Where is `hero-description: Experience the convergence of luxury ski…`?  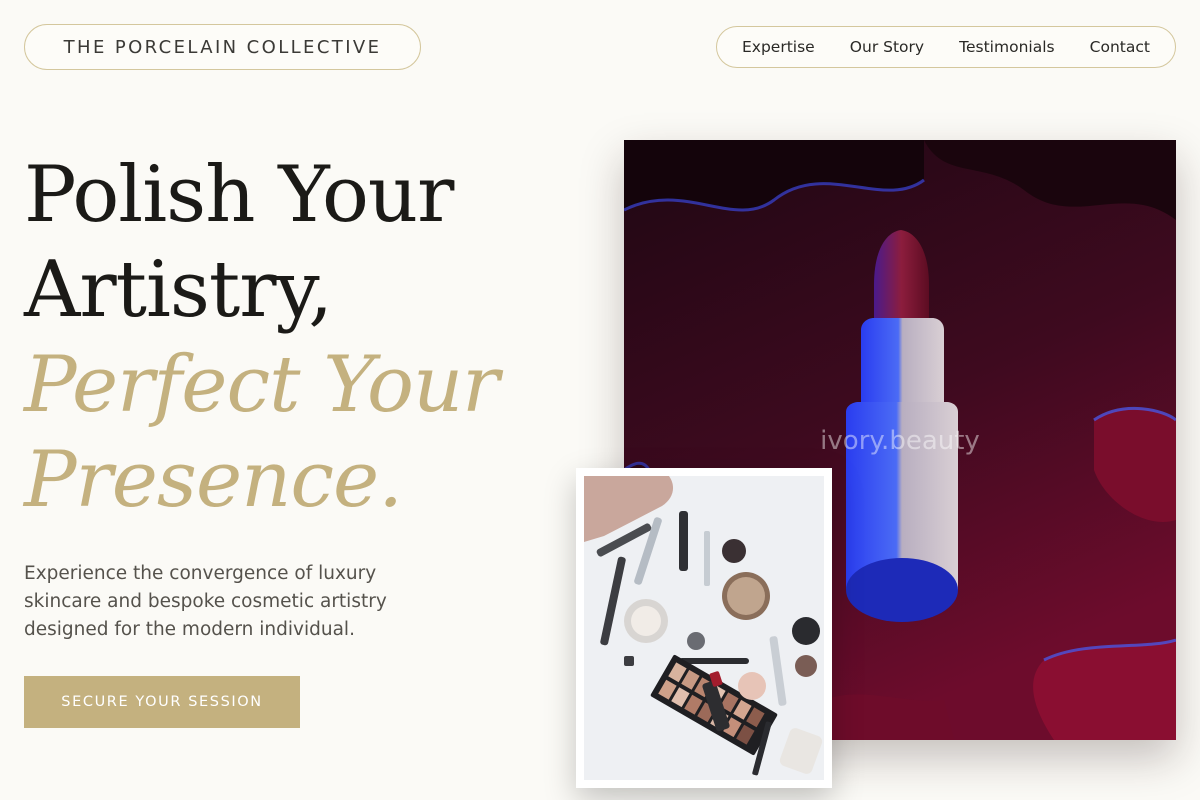 hero-description: Experience the convergence of luxury ski… is located at coordinates (205, 601).